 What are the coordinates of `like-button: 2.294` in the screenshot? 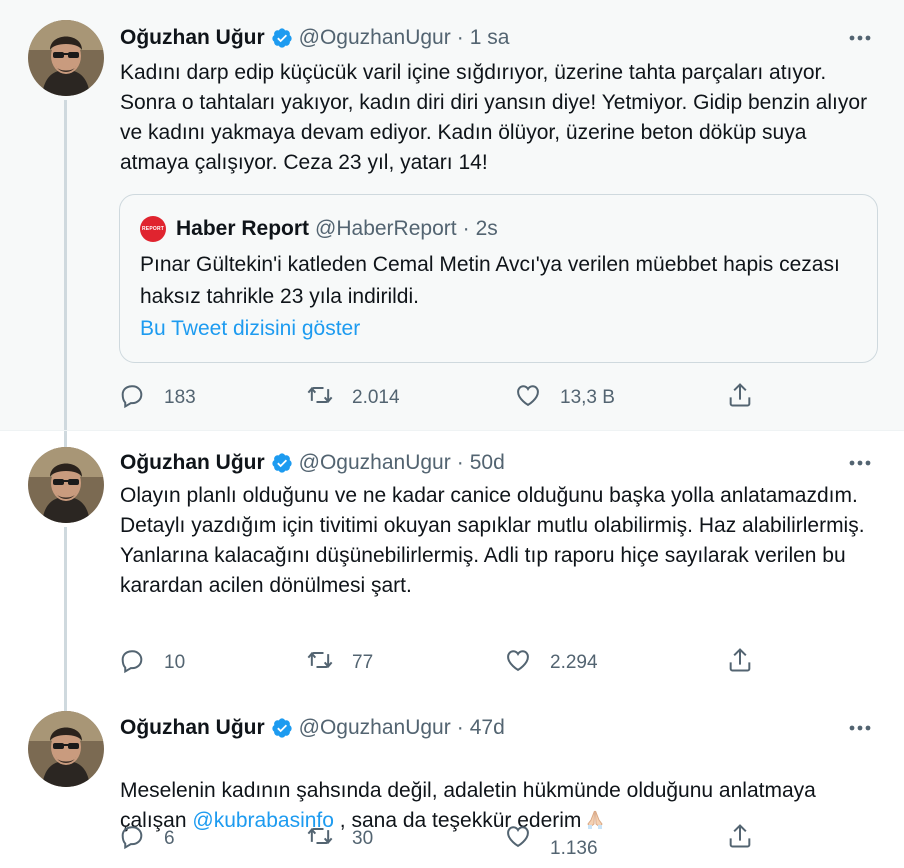 It's located at (551, 663).